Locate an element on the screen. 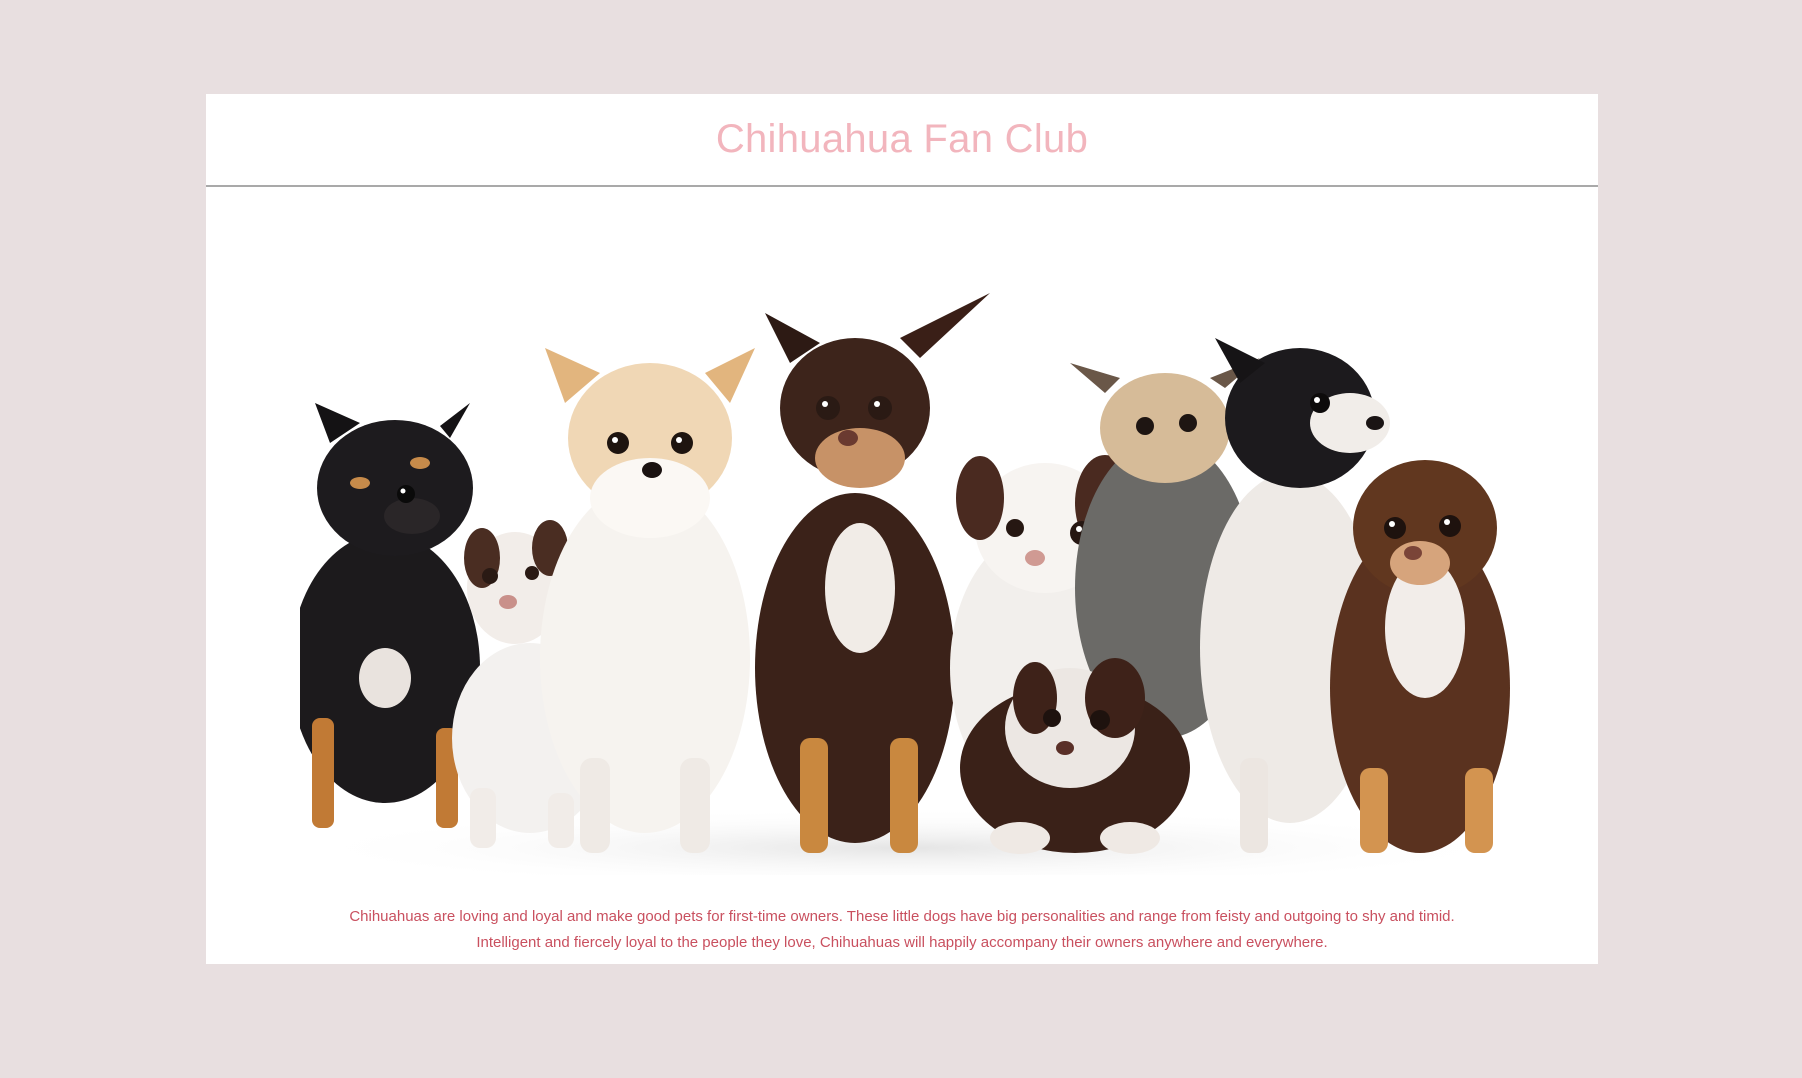 Image resolution: width=1802 pixels, height=1078 pixels. site-header: Chihuahua Fan Club is located at coordinates (902, 140).